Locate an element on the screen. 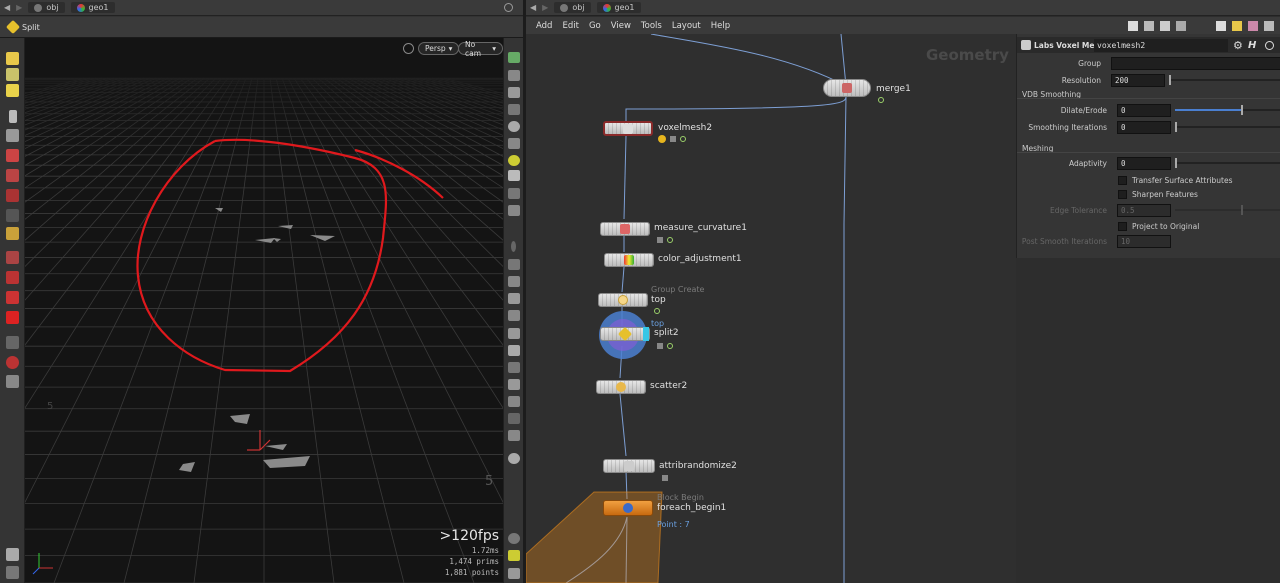 The height and width of the screenshot is (583, 1280). smoothing-iterations-field: 0 is located at coordinates (1144, 127).